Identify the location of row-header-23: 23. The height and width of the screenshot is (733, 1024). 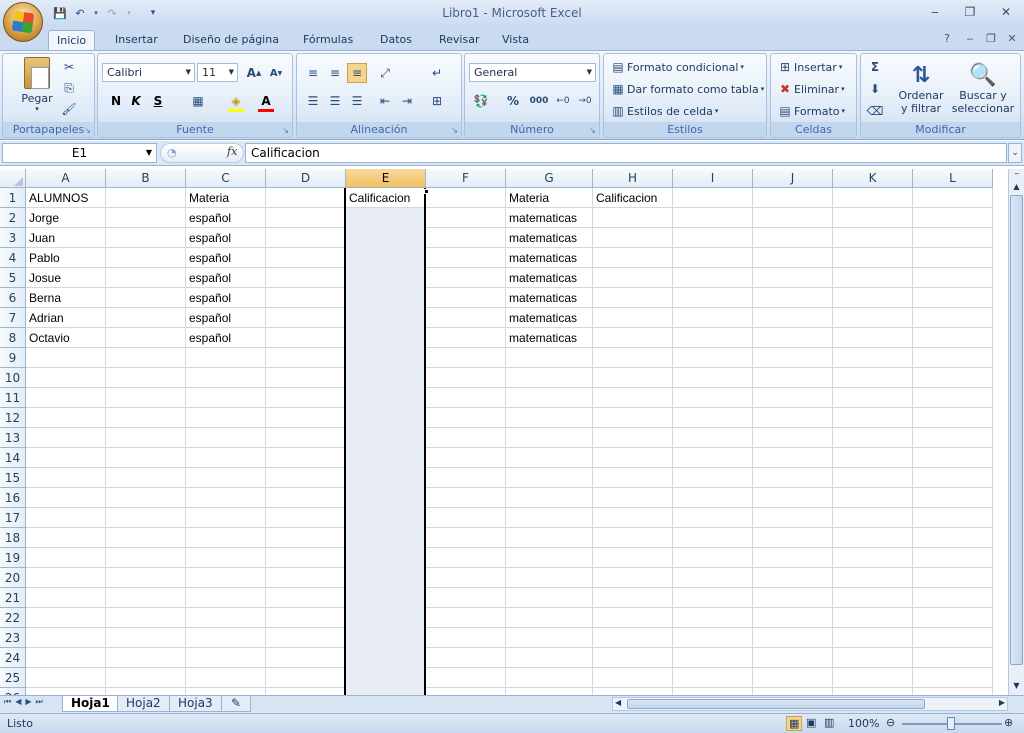
(13, 638).